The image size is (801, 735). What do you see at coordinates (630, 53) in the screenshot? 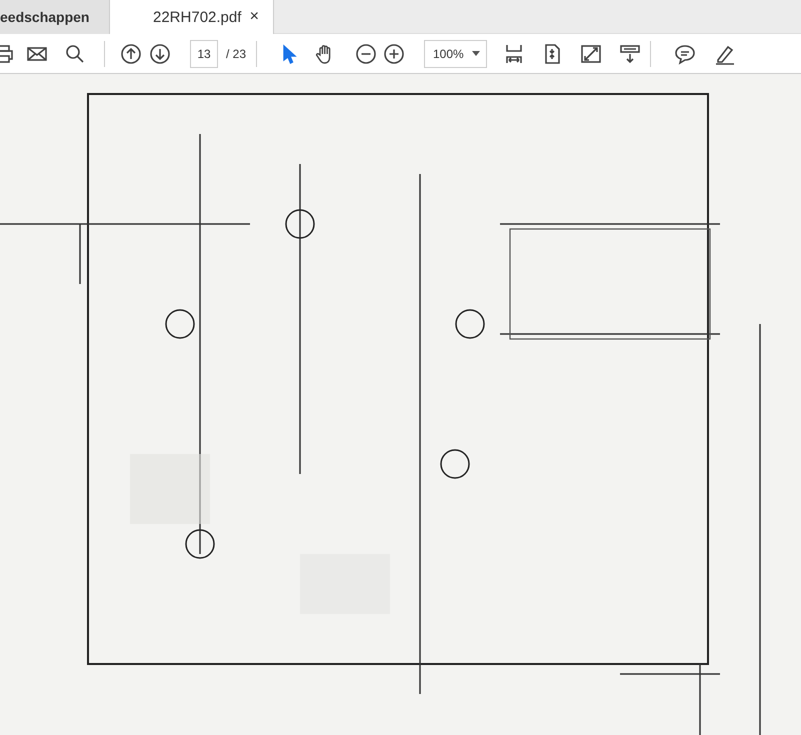
I see `scroll-mode-icon` at bounding box center [630, 53].